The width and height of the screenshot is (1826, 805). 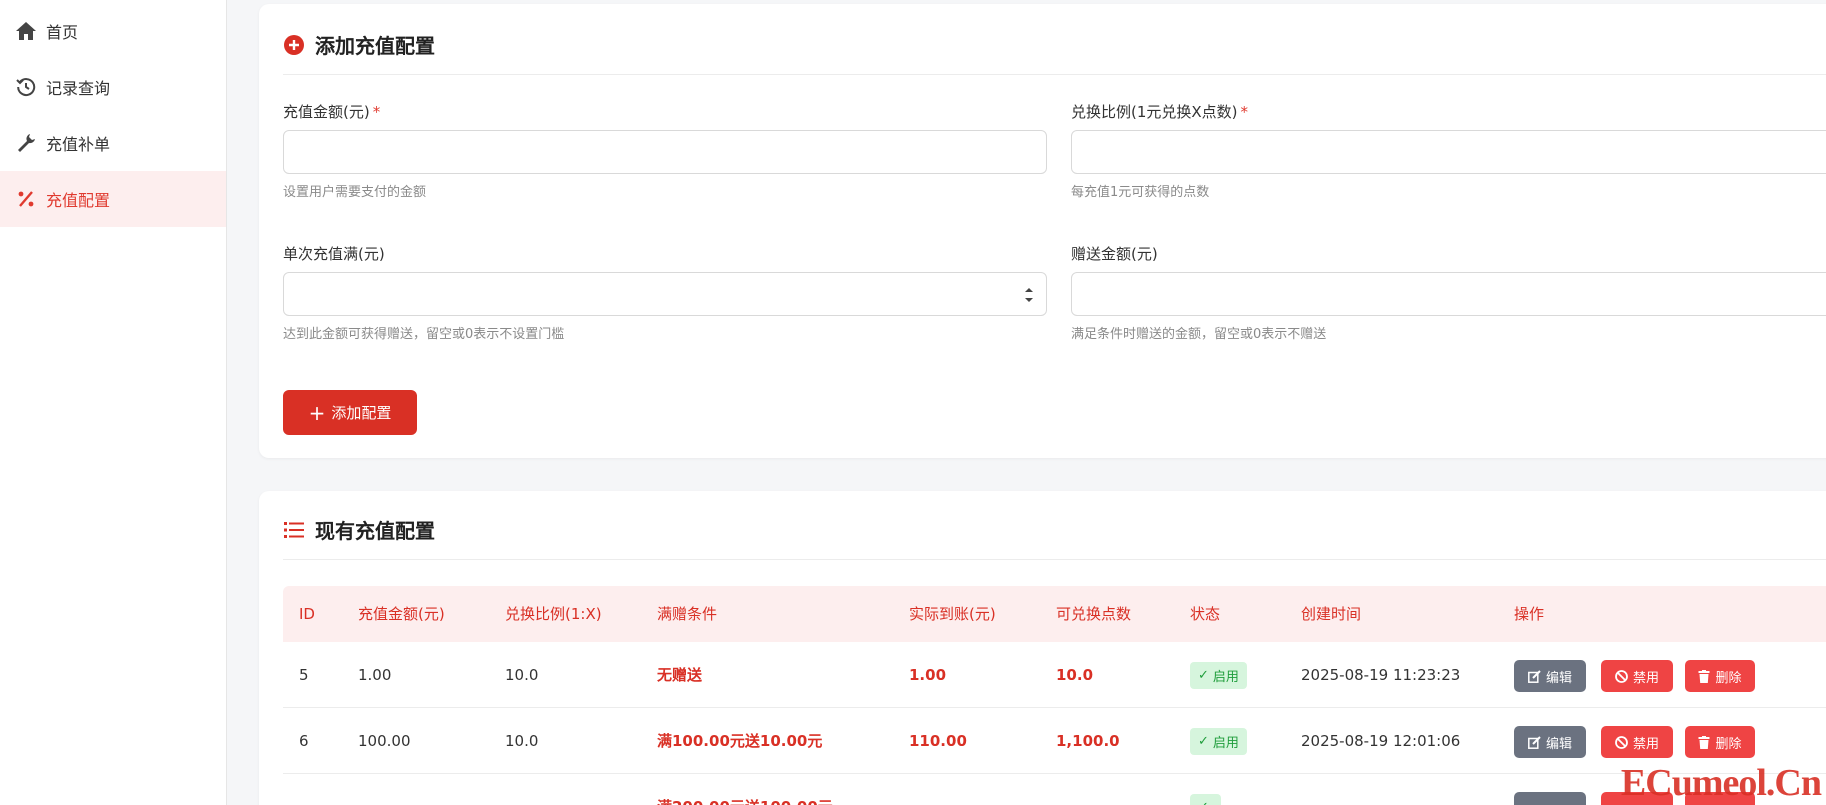 I want to click on bonus-input, so click(x=1448, y=294).